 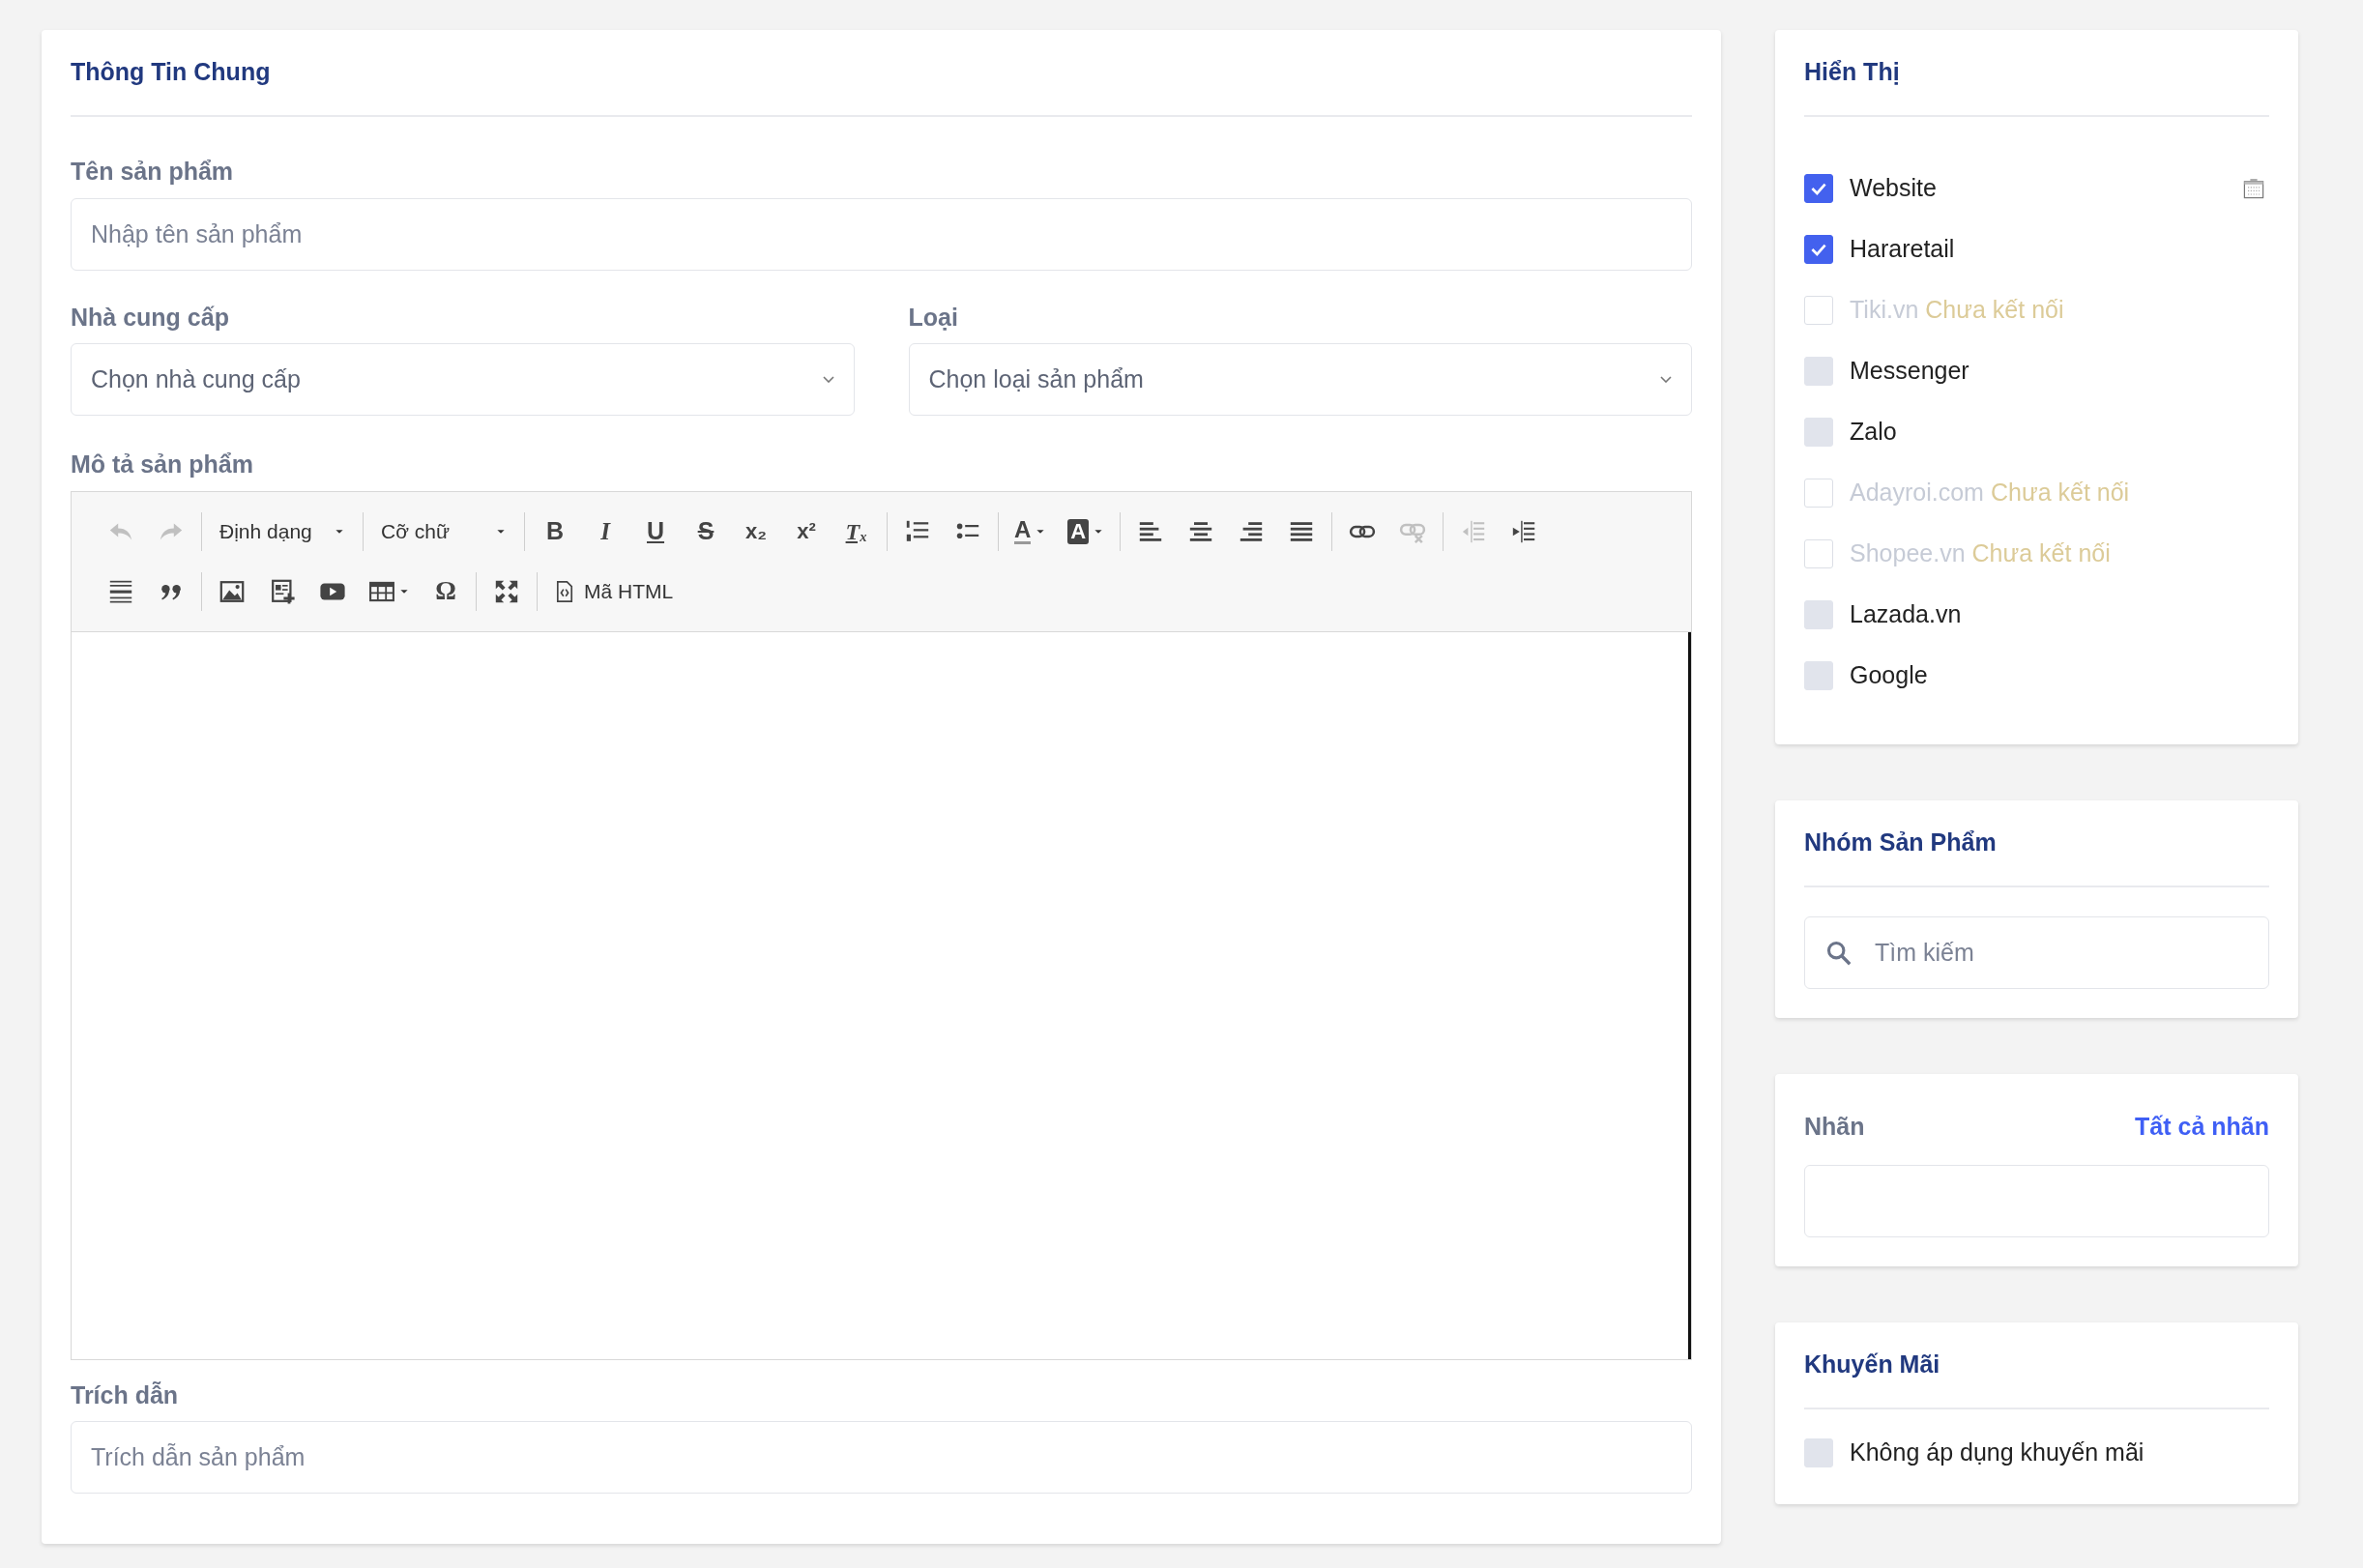 I want to click on channel-label: Google, so click(x=1889, y=674).